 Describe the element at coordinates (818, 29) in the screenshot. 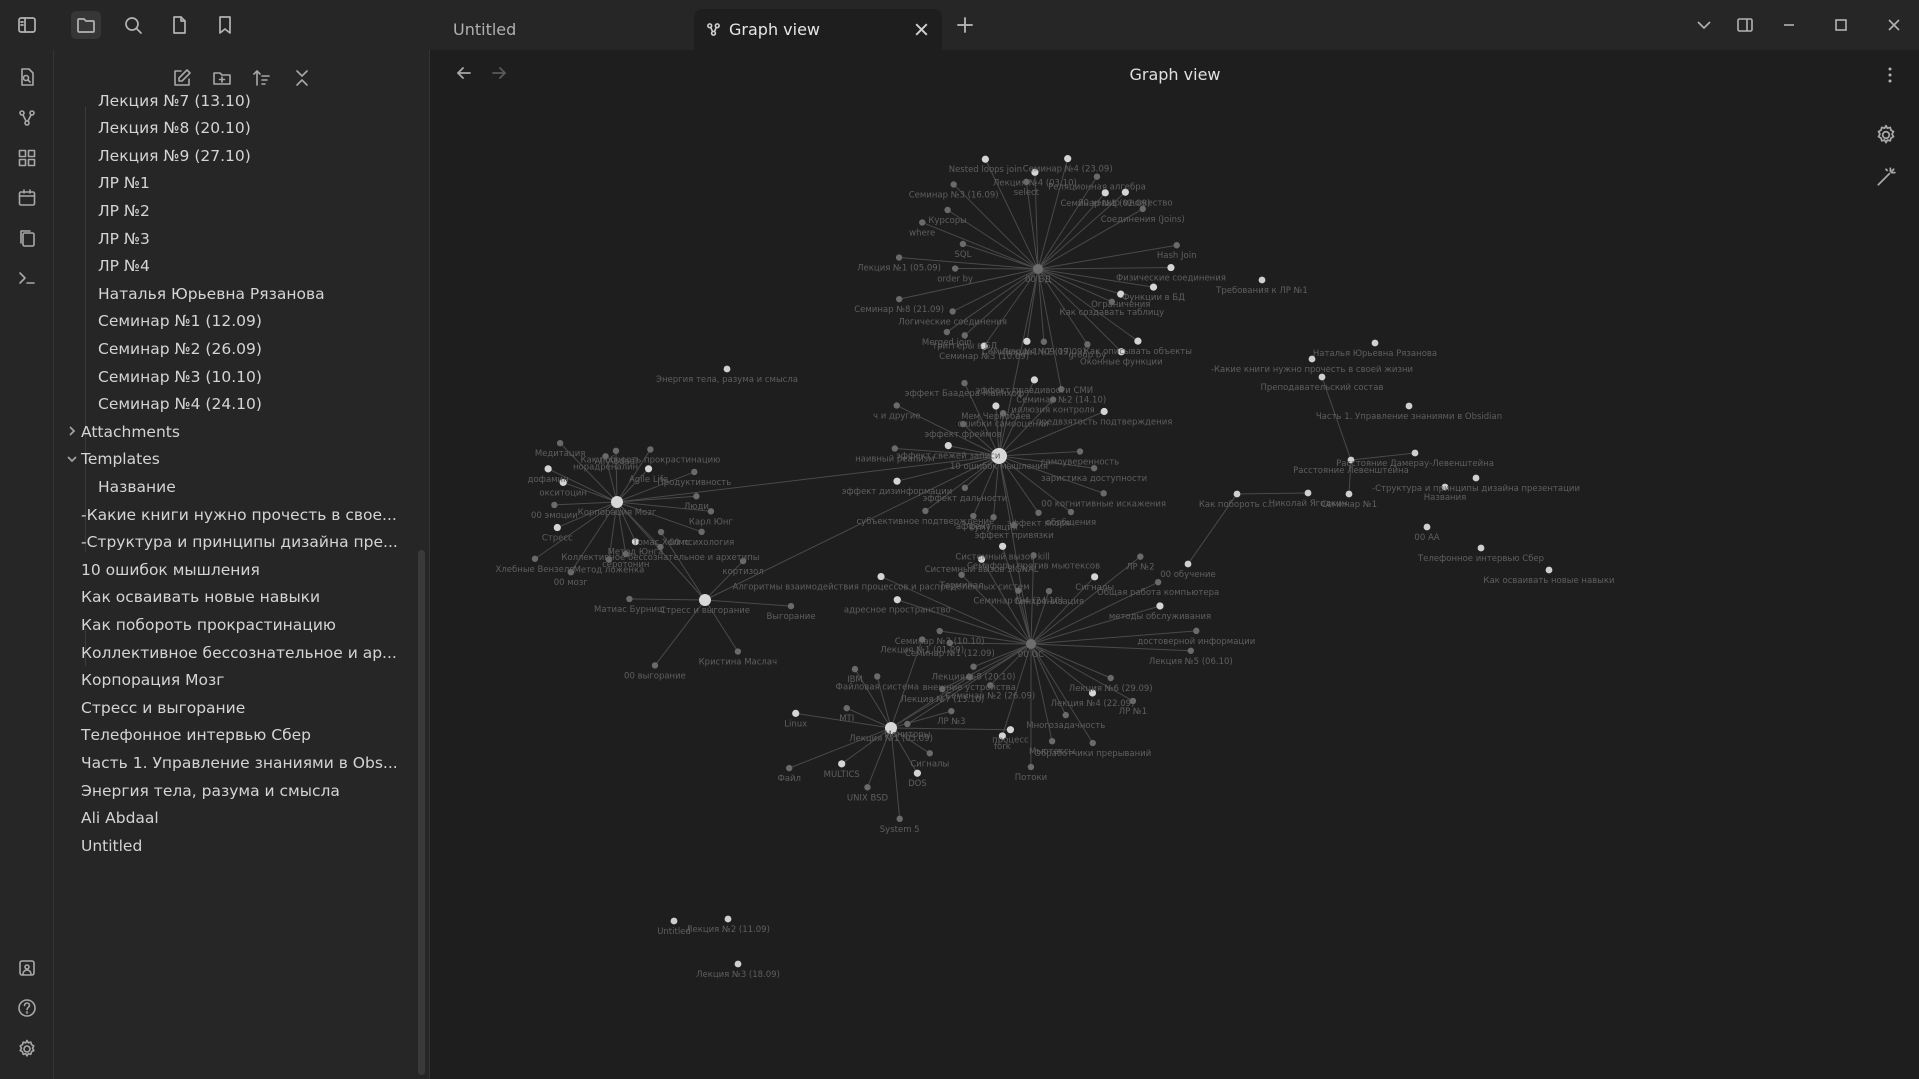

I see `tab-graph-view: Graph view` at that location.